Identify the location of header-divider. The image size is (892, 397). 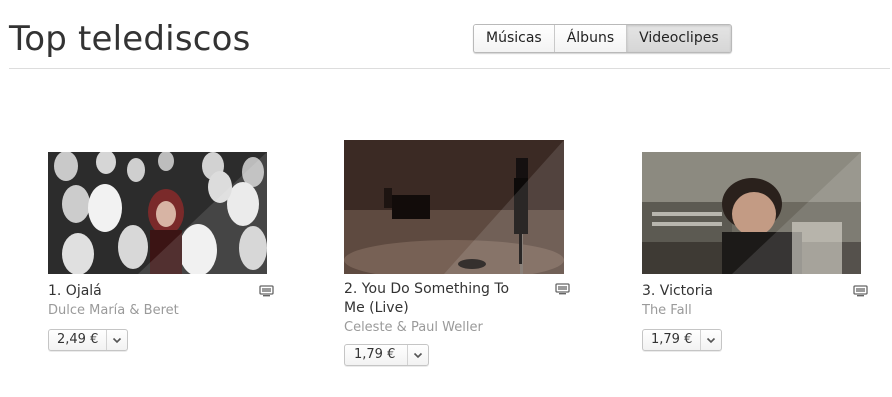
(449, 68).